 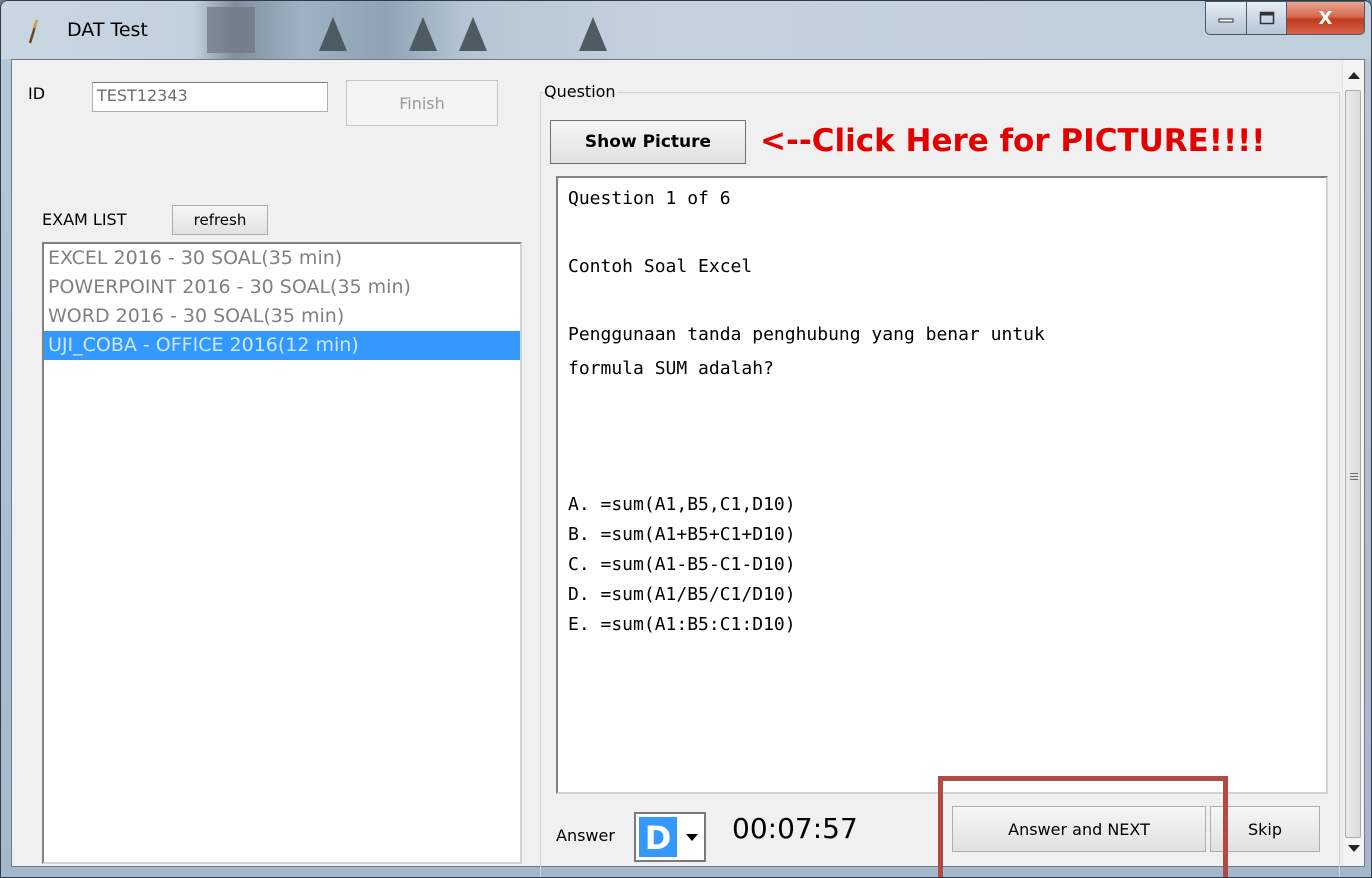 What do you see at coordinates (686, 30) in the screenshot?
I see `title-bar: DAT Test X` at bounding box center [686, 30].